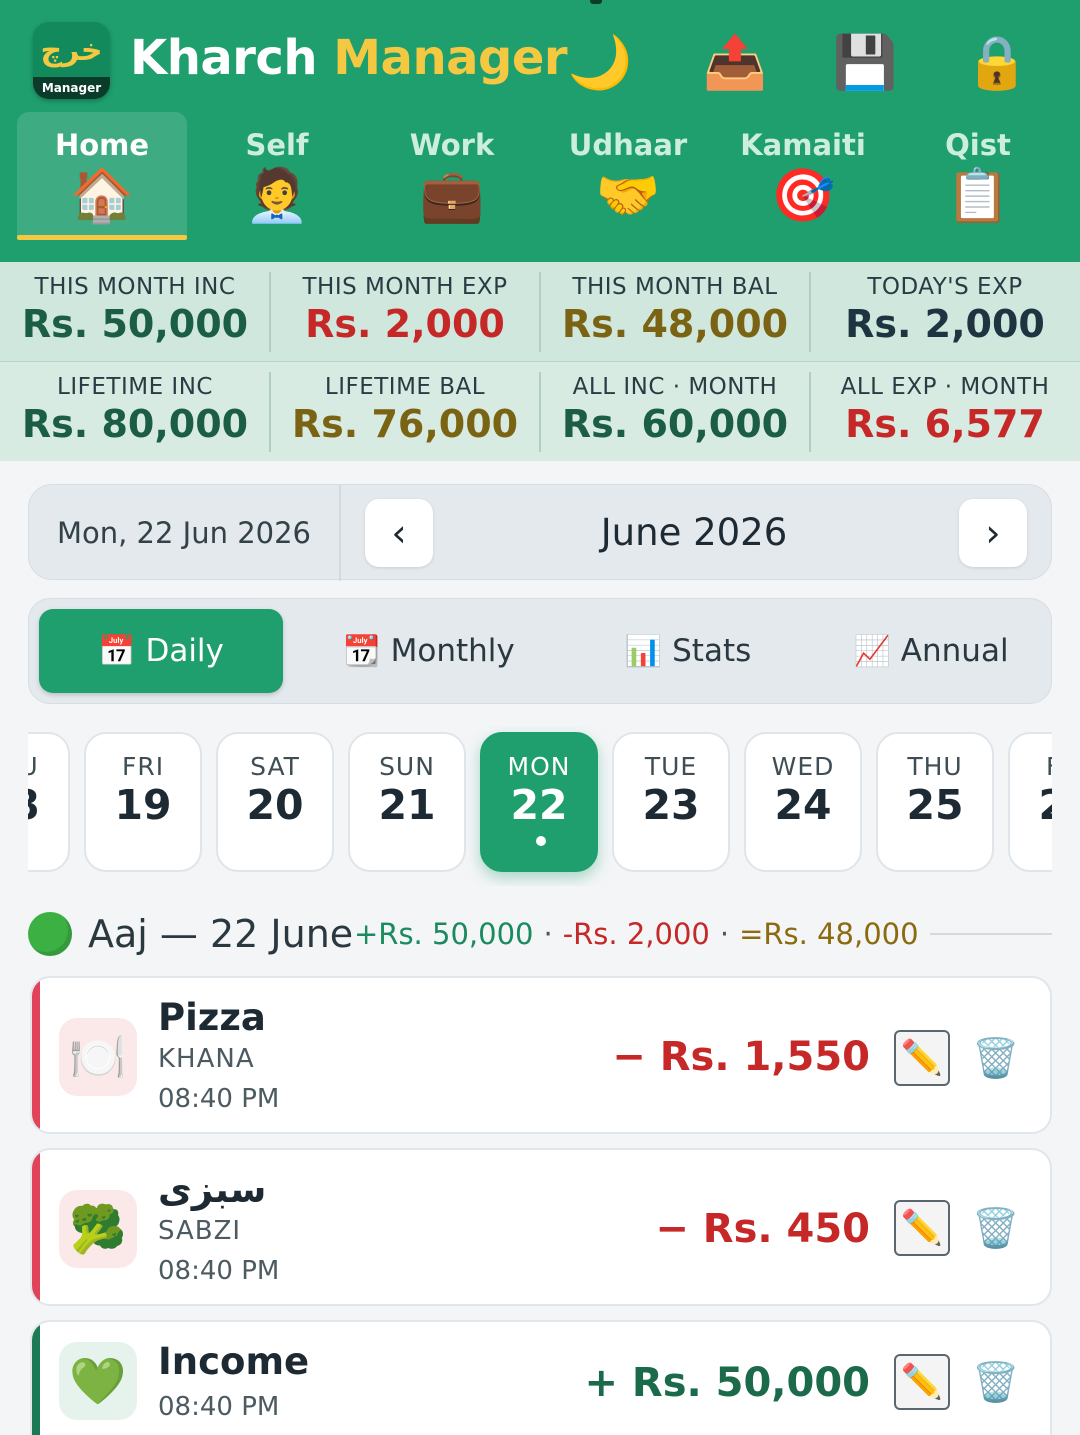 Image resolution: width=1080 pixels, height=1435 pixels. I want to click on target-icon: 🎯, so click(803, 196).